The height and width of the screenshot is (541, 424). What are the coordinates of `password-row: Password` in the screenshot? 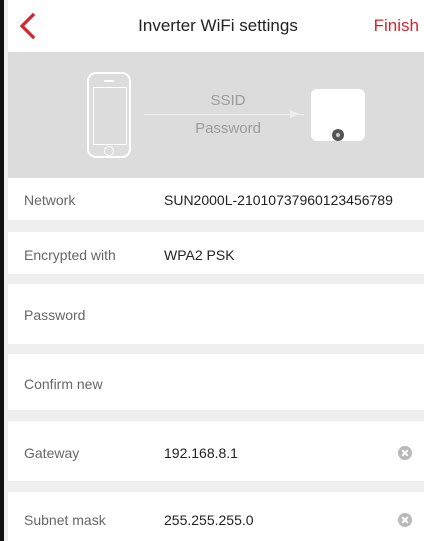 It's located at (216, 314).